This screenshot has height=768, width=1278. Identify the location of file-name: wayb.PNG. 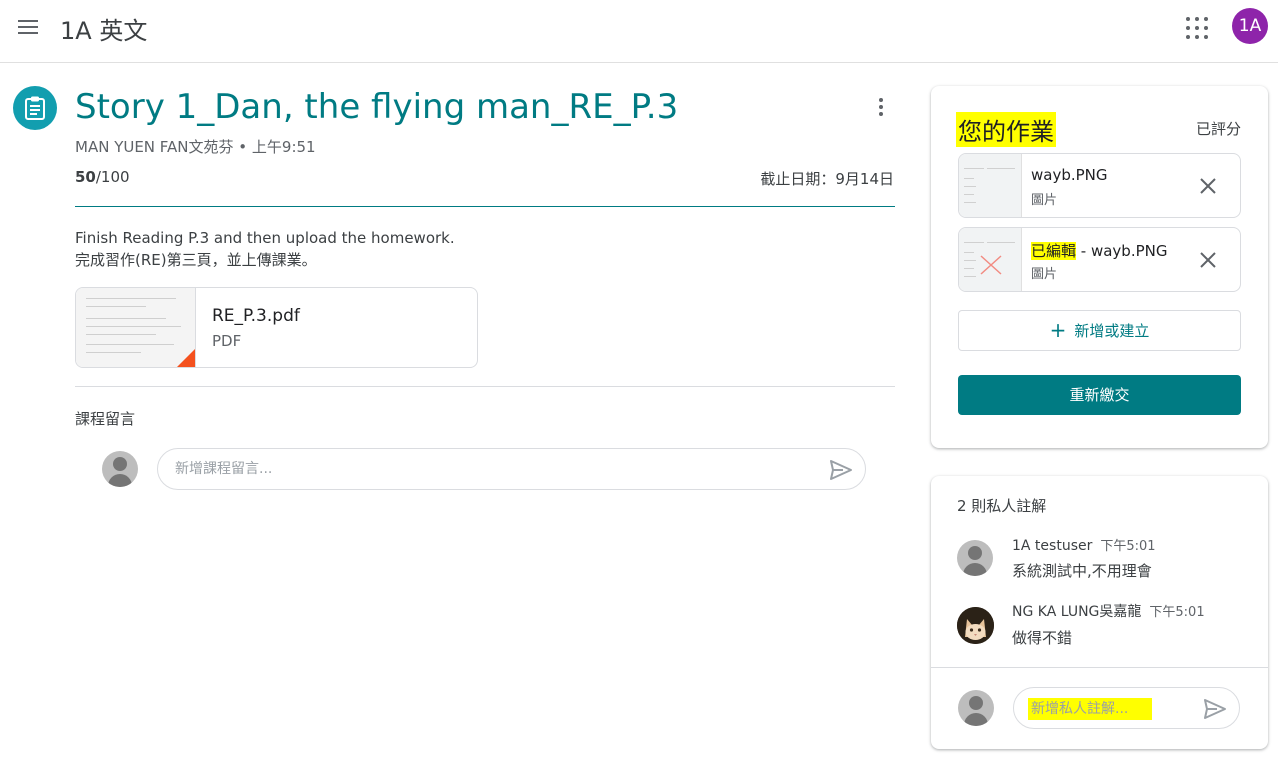
(1069, 175).